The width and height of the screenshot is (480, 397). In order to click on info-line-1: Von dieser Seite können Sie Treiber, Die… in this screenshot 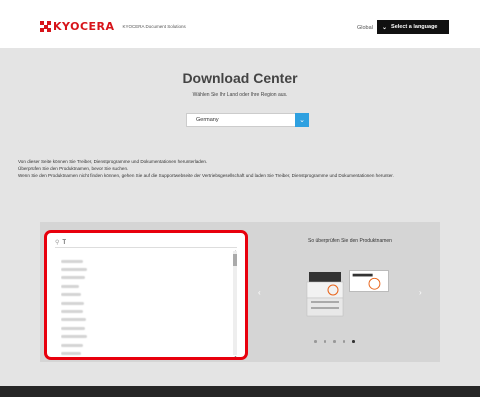, I will do `click(113, 161)`.